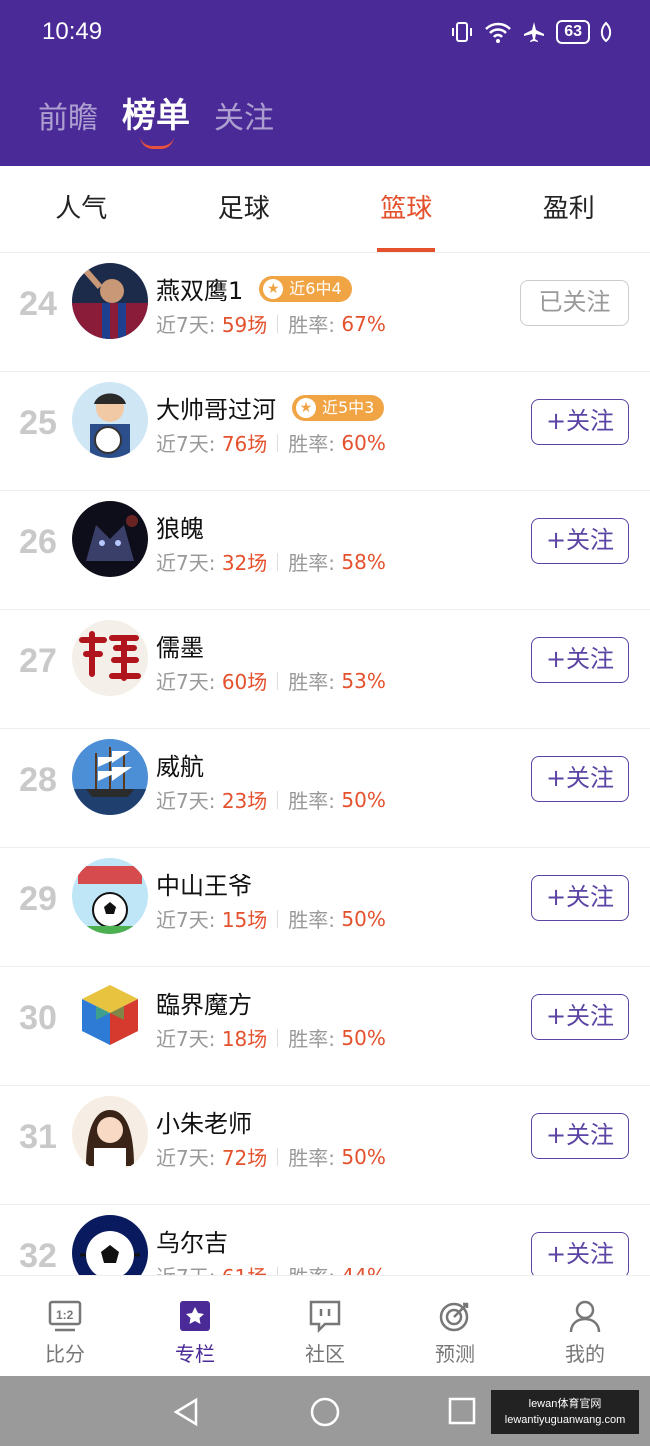  What do you see at coordinates (271, 1038) in the screenshot?
I see `user-stats: 近7天: 18场 胜率: 50%` at bounding box center [271, 1038].